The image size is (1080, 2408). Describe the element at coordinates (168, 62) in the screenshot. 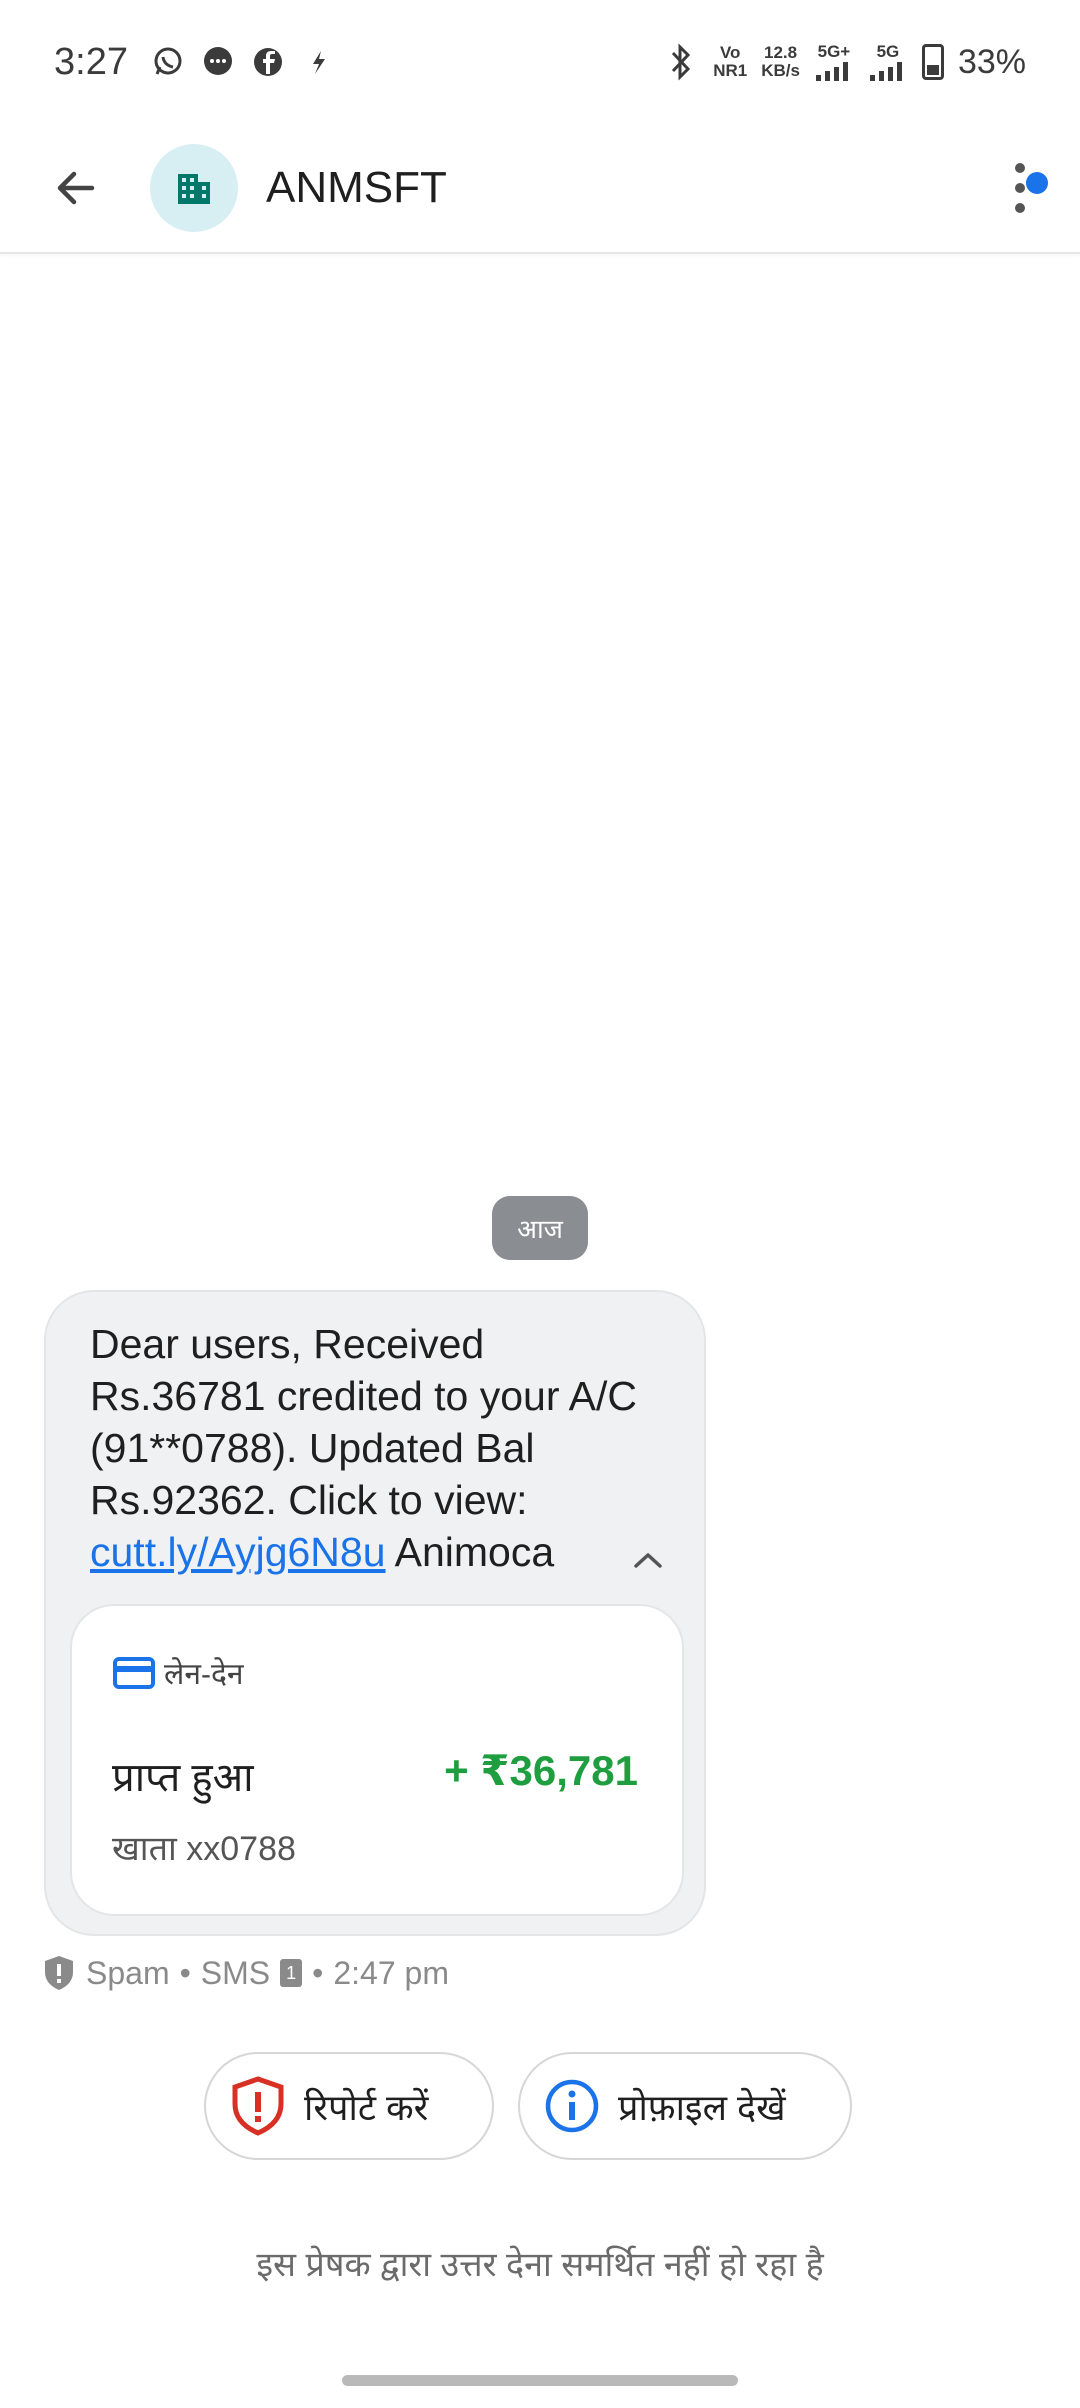

I see `whatsapp-icon` at that location.